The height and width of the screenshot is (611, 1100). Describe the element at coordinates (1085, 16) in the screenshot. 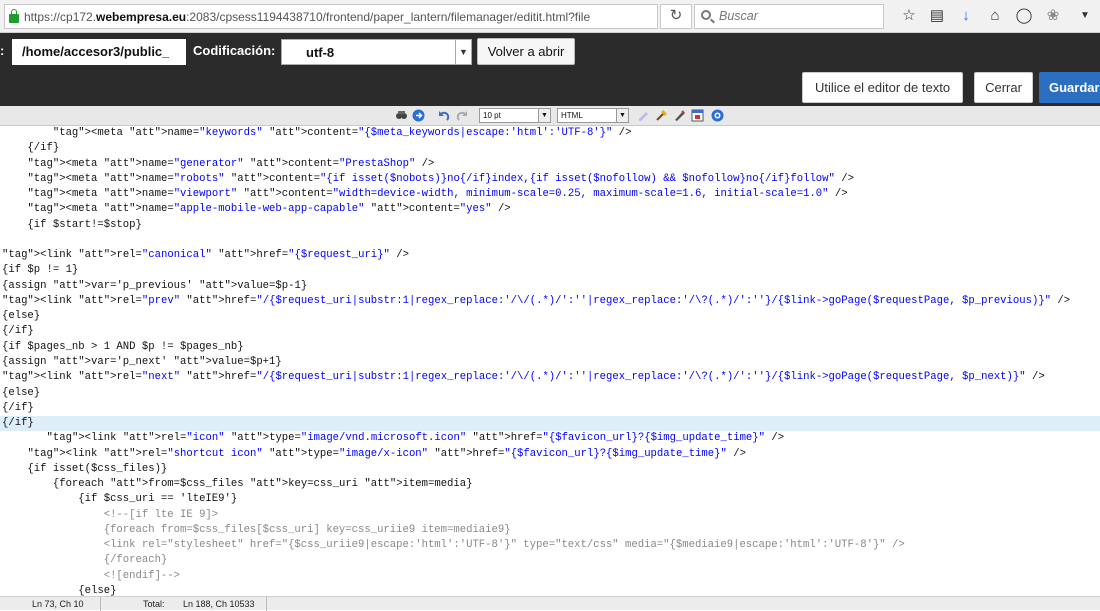

I see `menu-chevron-icon: ▼` at that location.